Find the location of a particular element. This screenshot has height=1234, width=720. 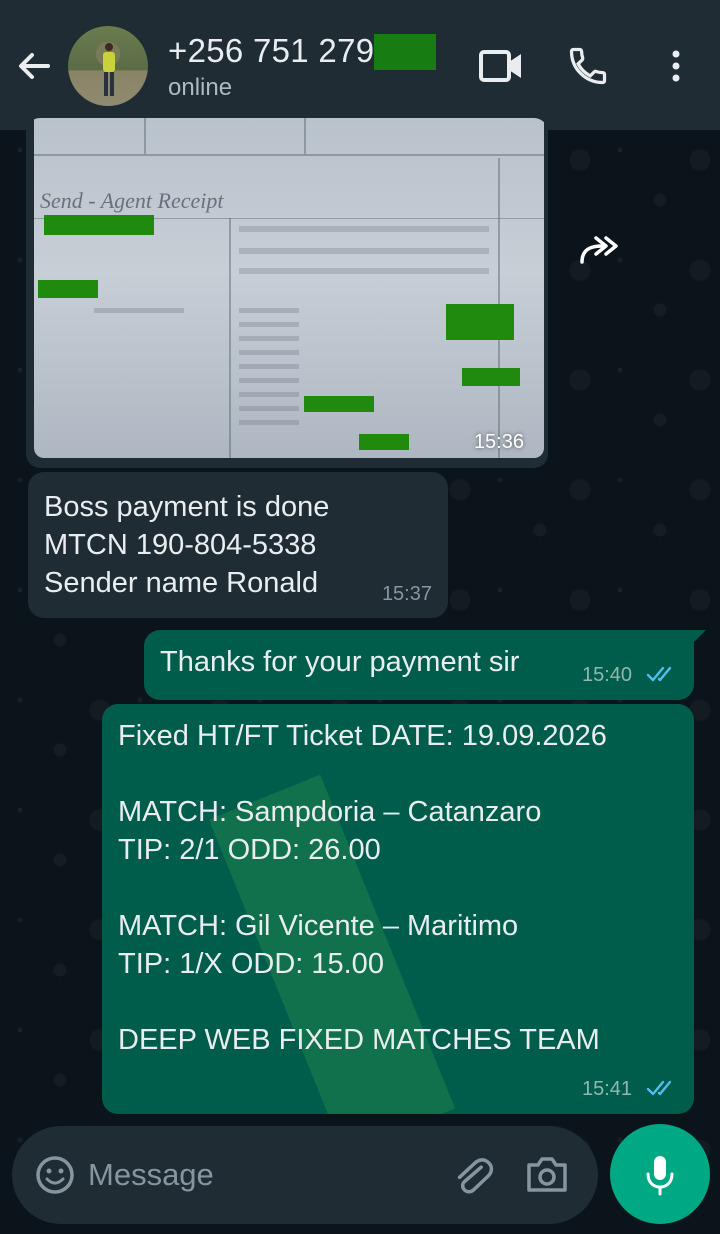

camera-icon is located at coordinates (547, 1174).